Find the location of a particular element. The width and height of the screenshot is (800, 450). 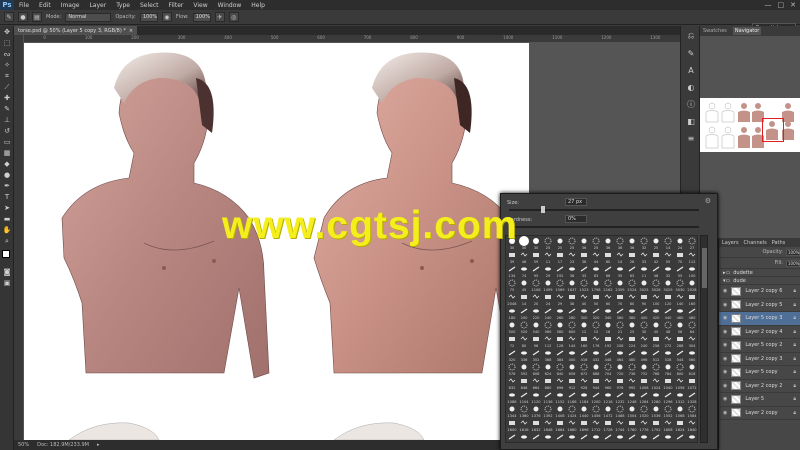

brush-preset: 1968 is located at coordinates (596, 439).